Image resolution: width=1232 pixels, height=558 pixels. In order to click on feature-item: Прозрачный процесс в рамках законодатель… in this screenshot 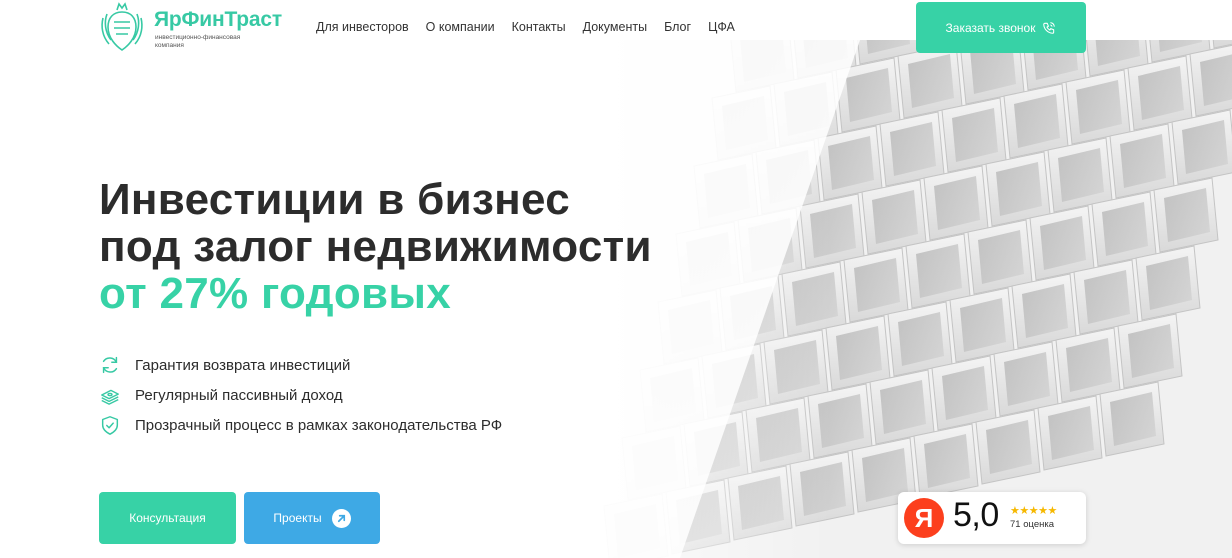, I will do `click(300, 425)`.